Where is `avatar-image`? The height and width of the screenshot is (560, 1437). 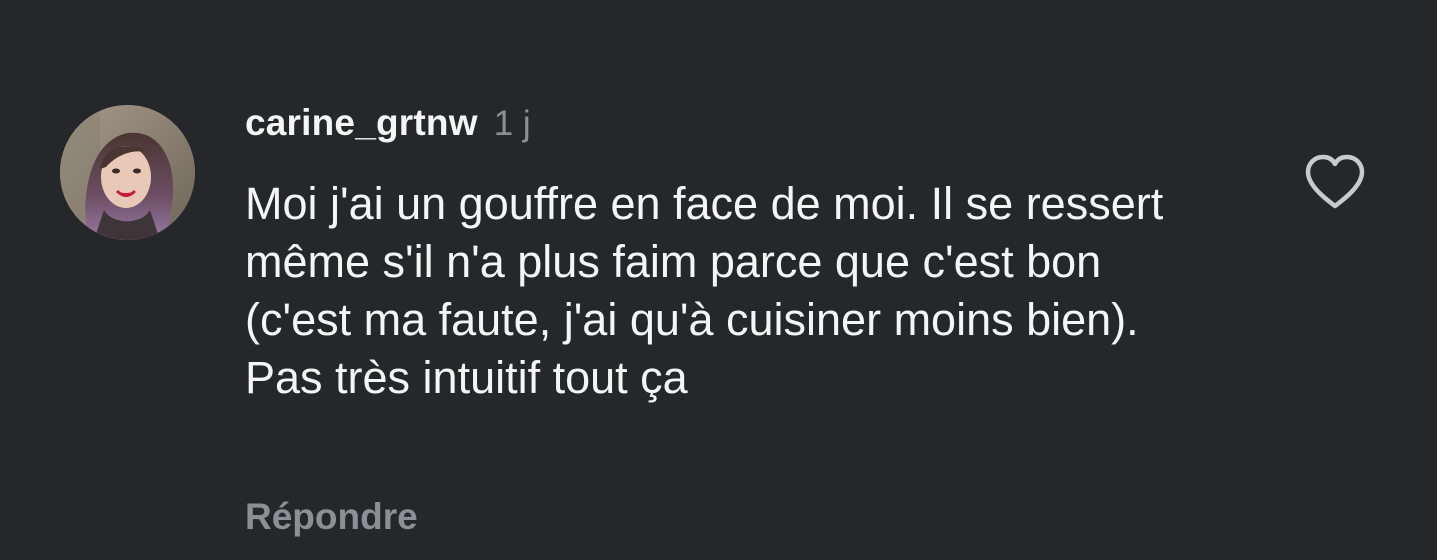
avatar-image is located at coordinates (127, 172).